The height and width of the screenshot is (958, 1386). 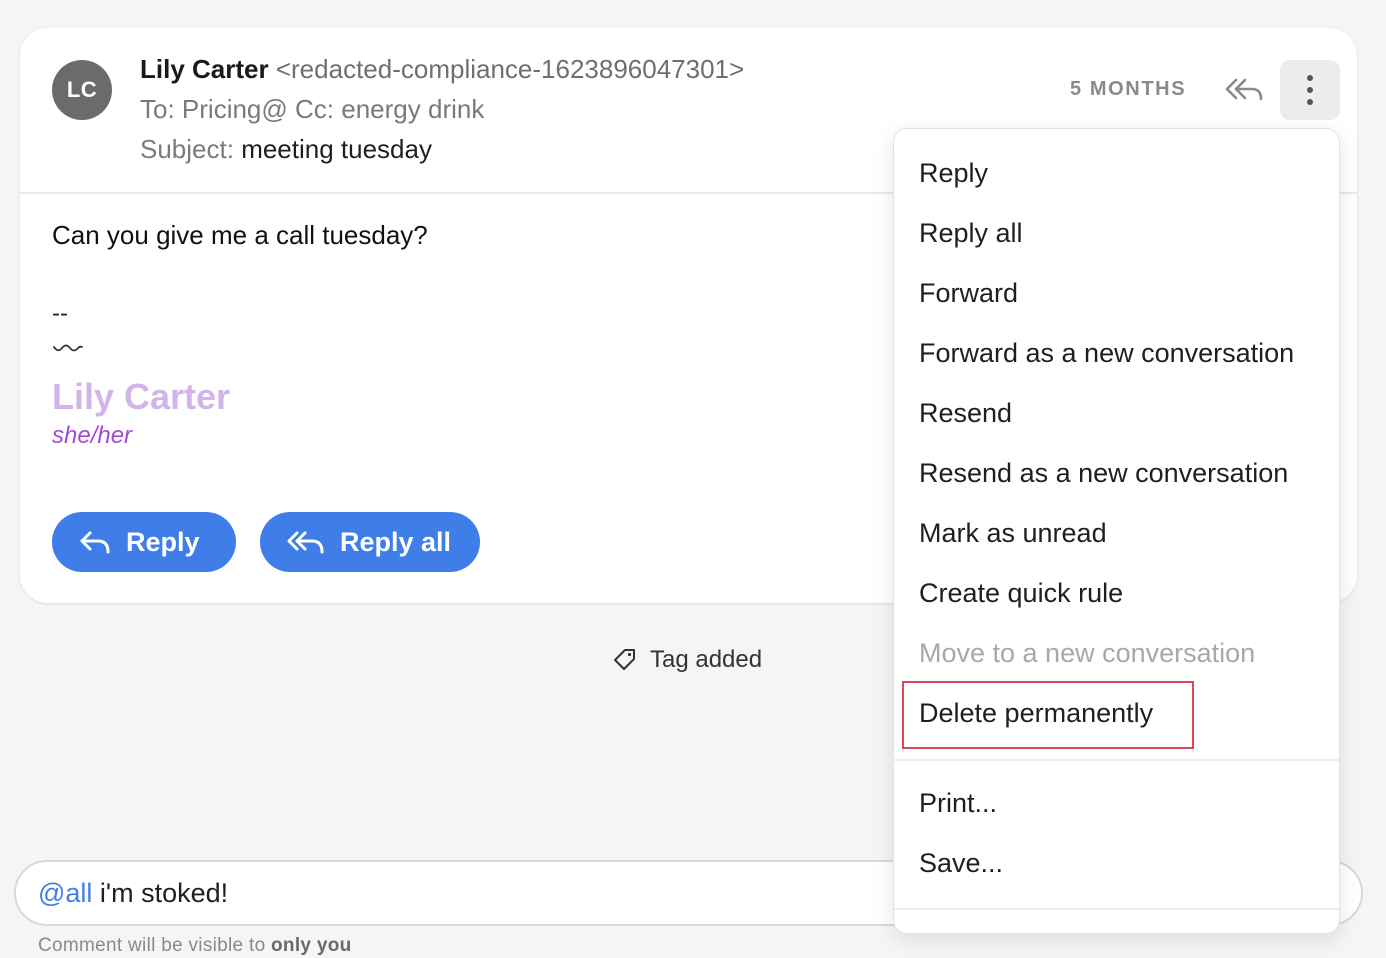 I want to click on more-vertical-icon, so click(x=1310, y=78).